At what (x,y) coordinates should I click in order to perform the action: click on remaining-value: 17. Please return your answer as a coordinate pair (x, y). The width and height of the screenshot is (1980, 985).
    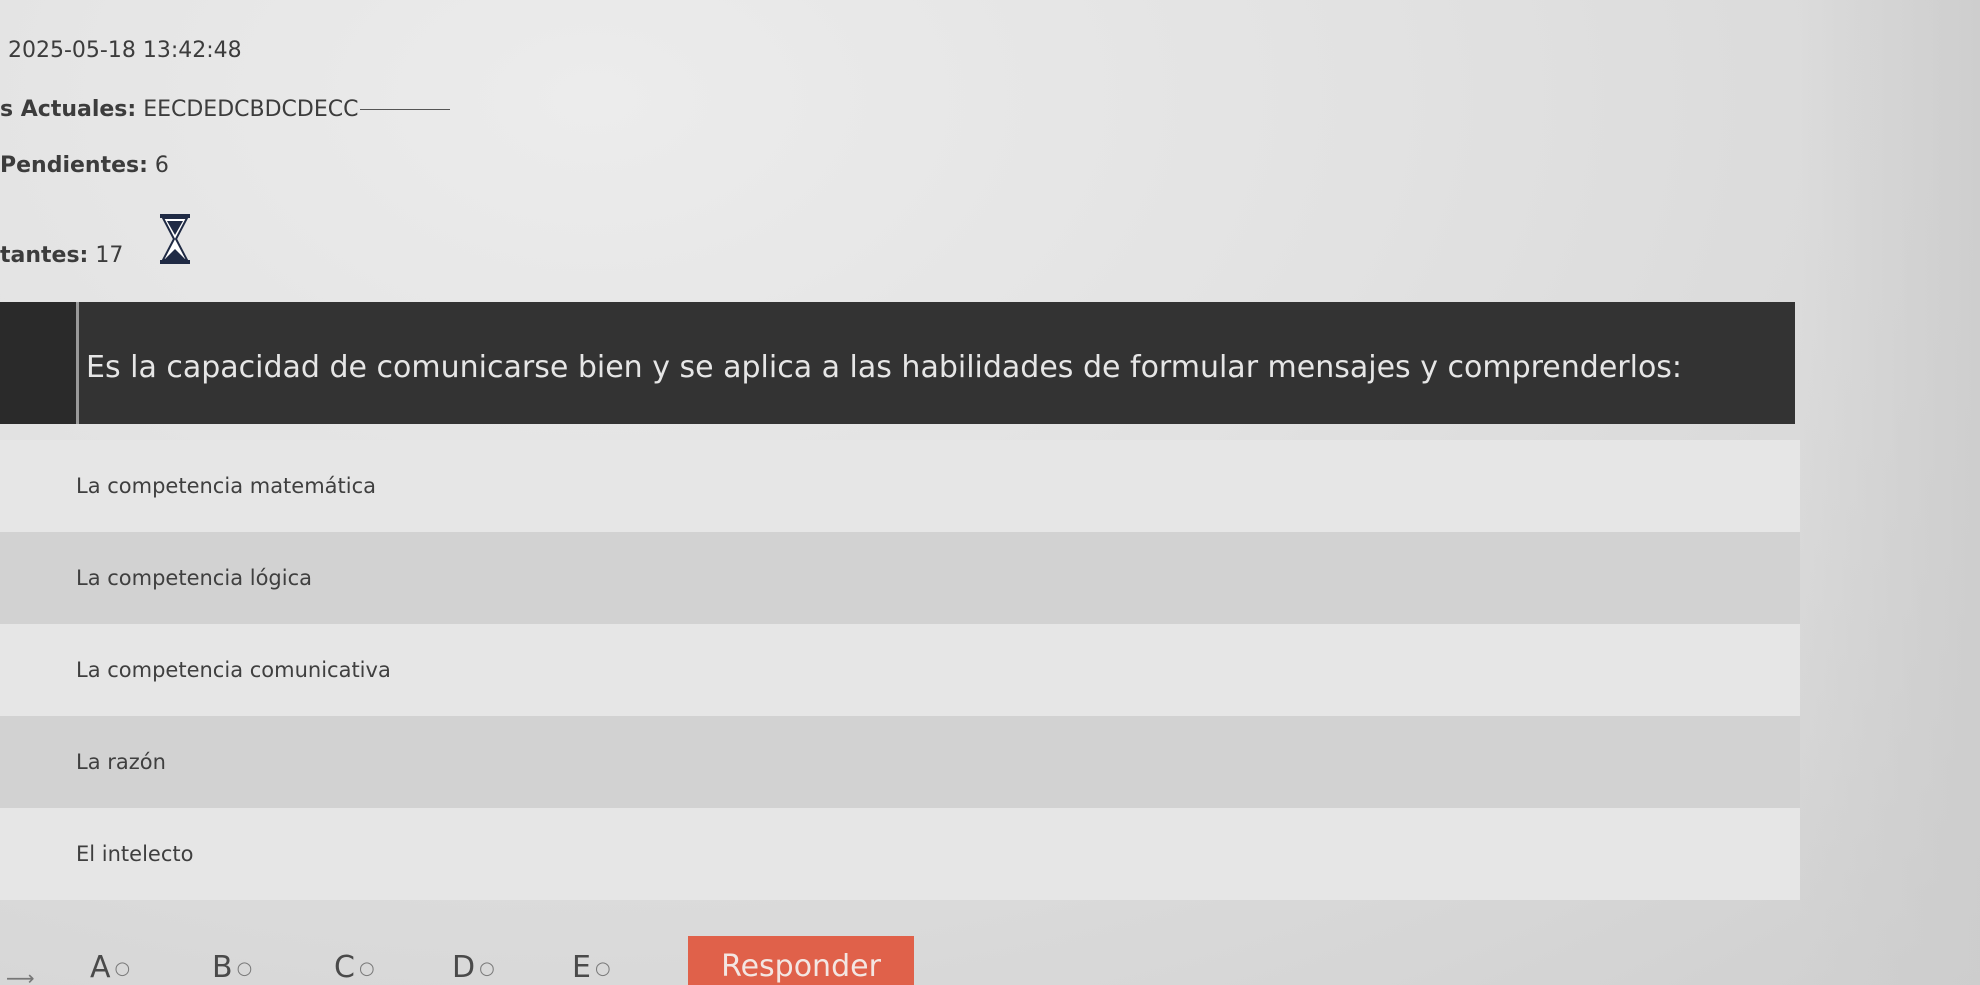
    Looking at the image, I should click on (109, 255).